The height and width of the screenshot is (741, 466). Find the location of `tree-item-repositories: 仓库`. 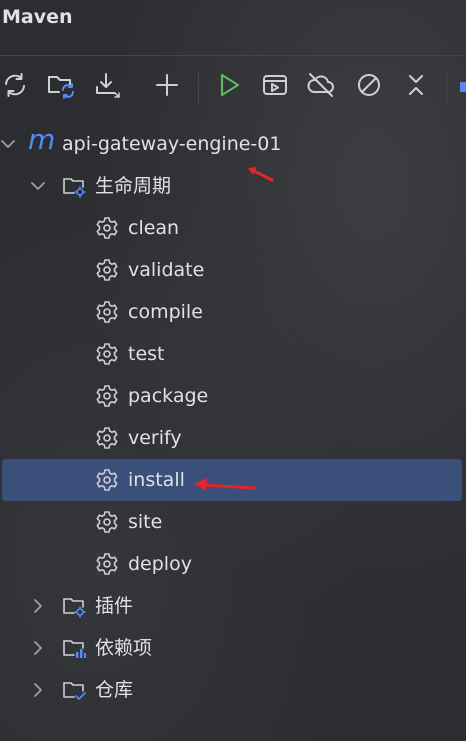

tree-item-repositories: 仓库 is located at coordinates (233, 690).